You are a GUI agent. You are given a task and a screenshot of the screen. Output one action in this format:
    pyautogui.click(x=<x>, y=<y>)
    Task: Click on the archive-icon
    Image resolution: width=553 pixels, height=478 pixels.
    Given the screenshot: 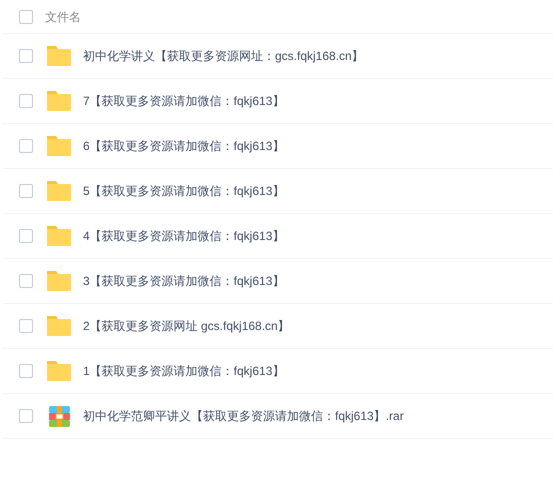 What is the action you would take?
    pyautogui.click(x=59, y=416)
    